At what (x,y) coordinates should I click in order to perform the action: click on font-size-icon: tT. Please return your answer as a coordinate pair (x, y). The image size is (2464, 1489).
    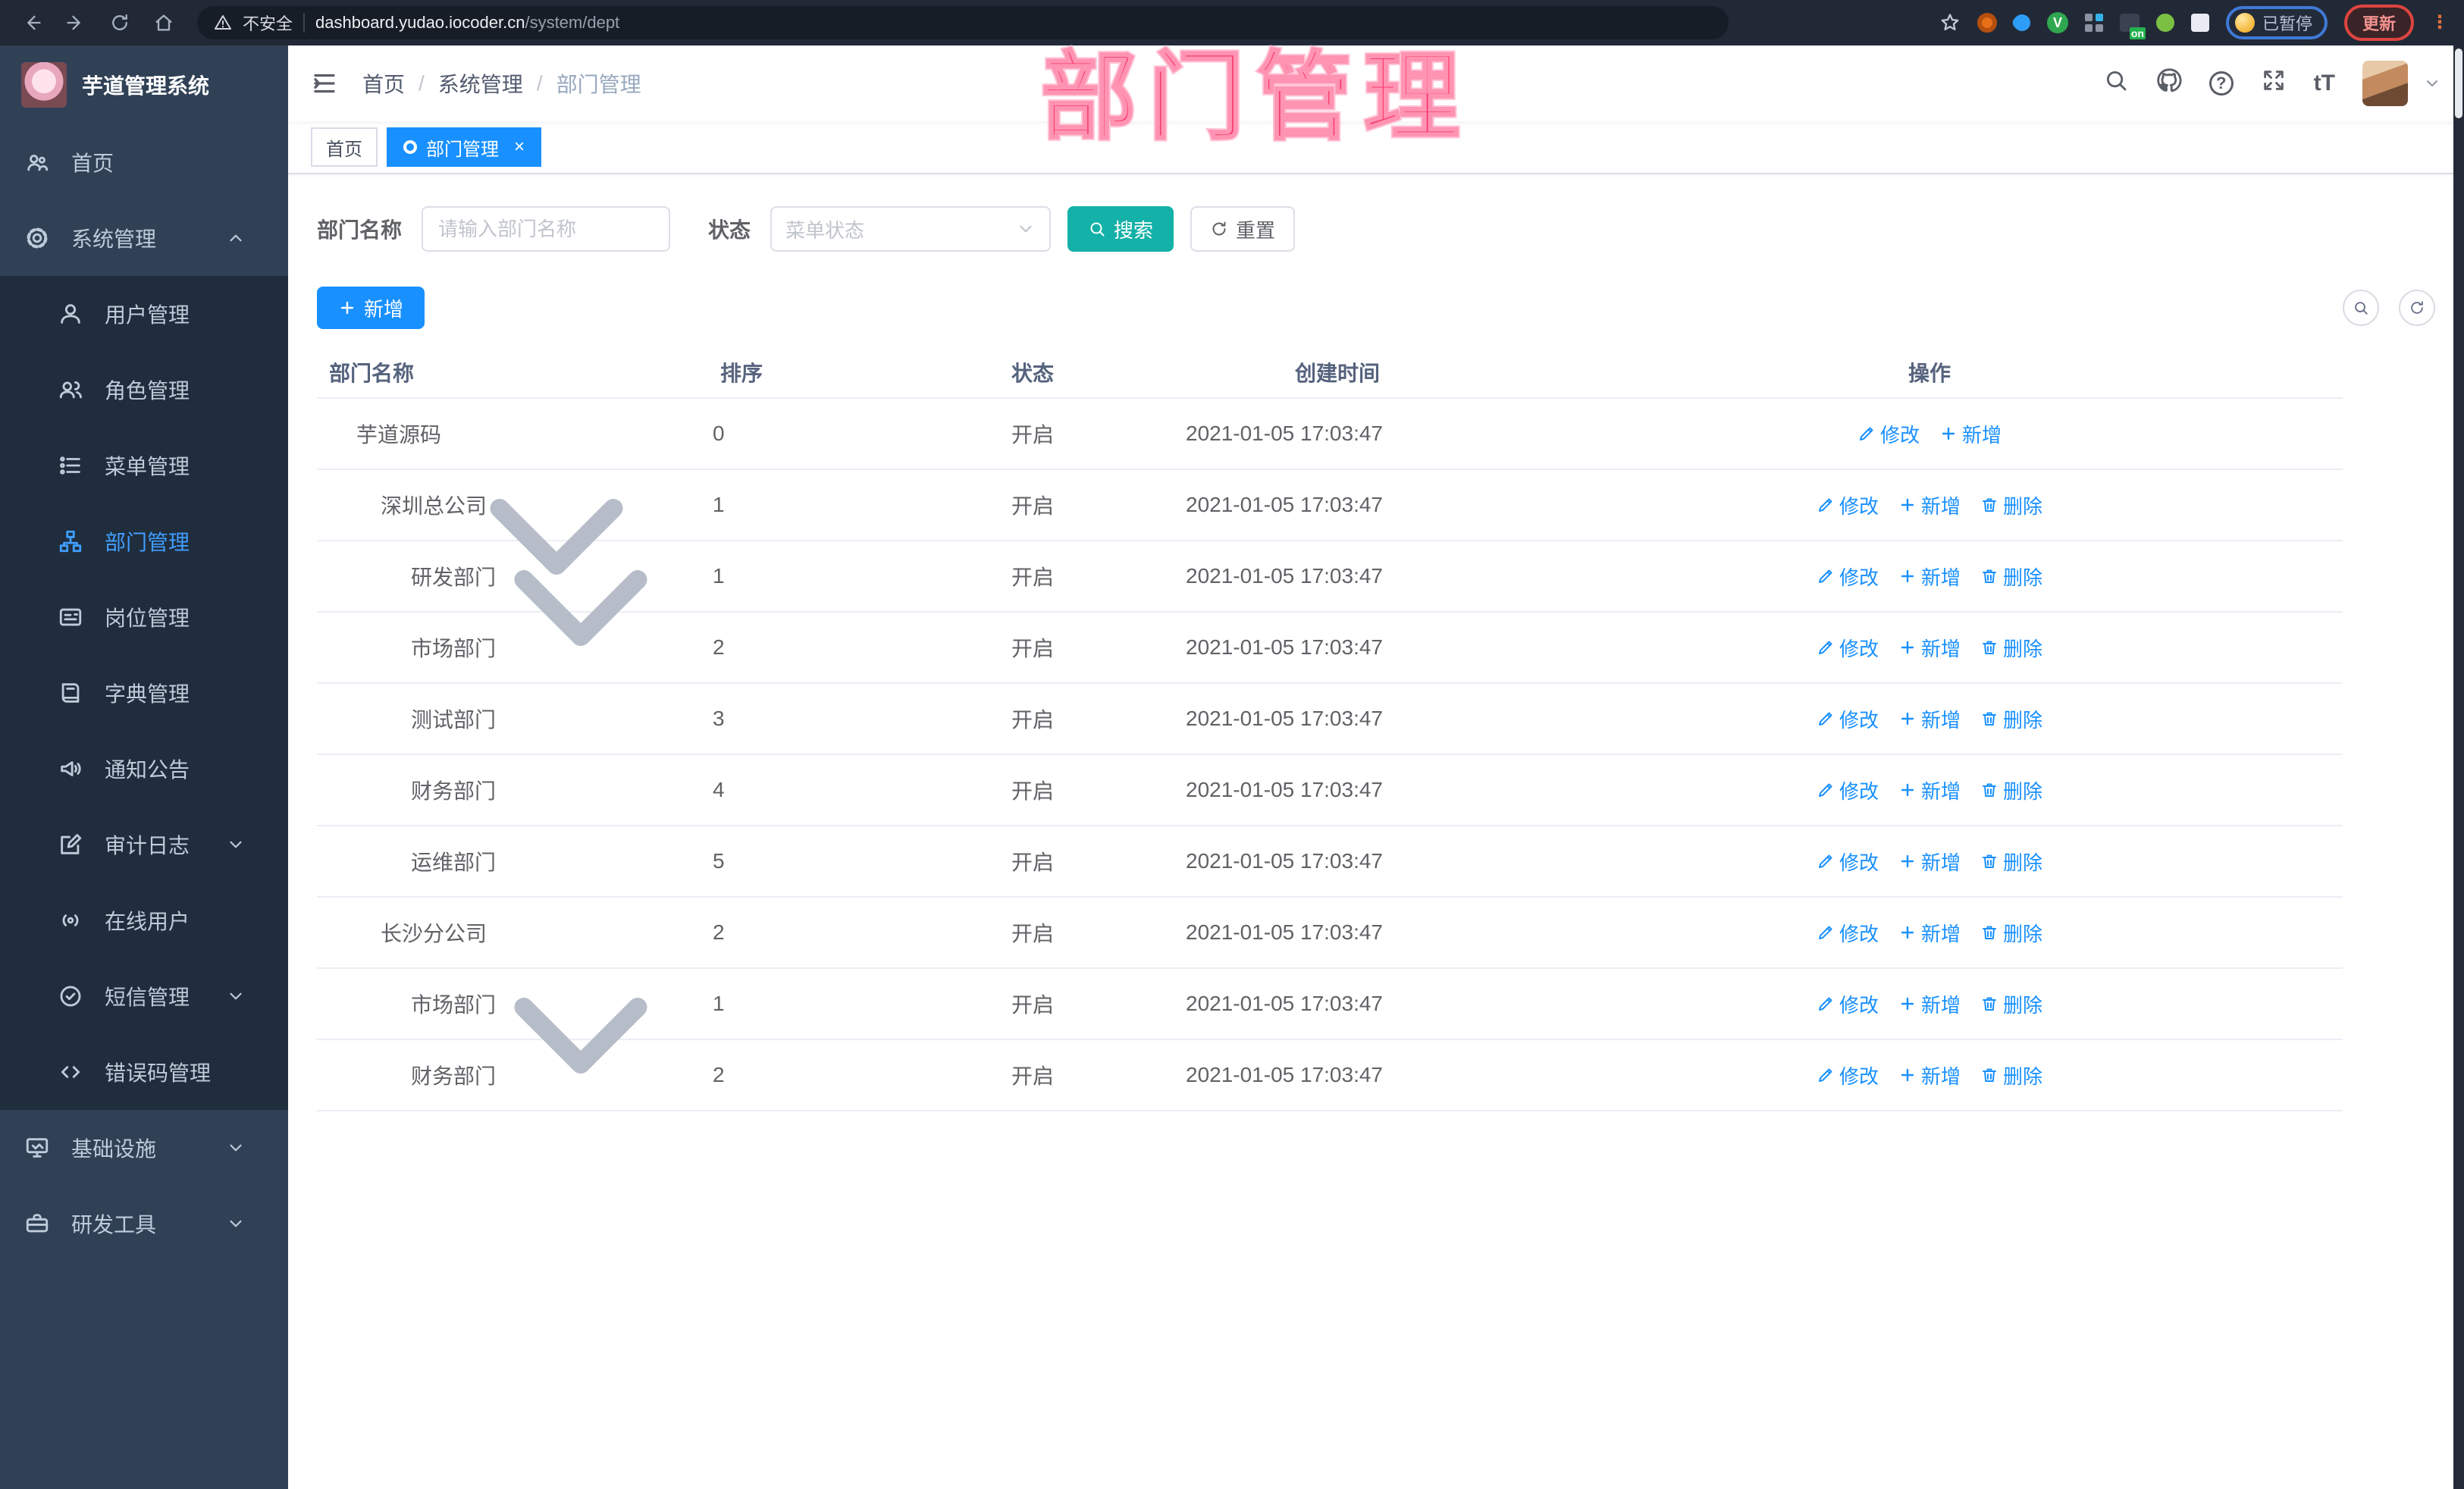
    Looking at the image, I should click on (2324, 83).